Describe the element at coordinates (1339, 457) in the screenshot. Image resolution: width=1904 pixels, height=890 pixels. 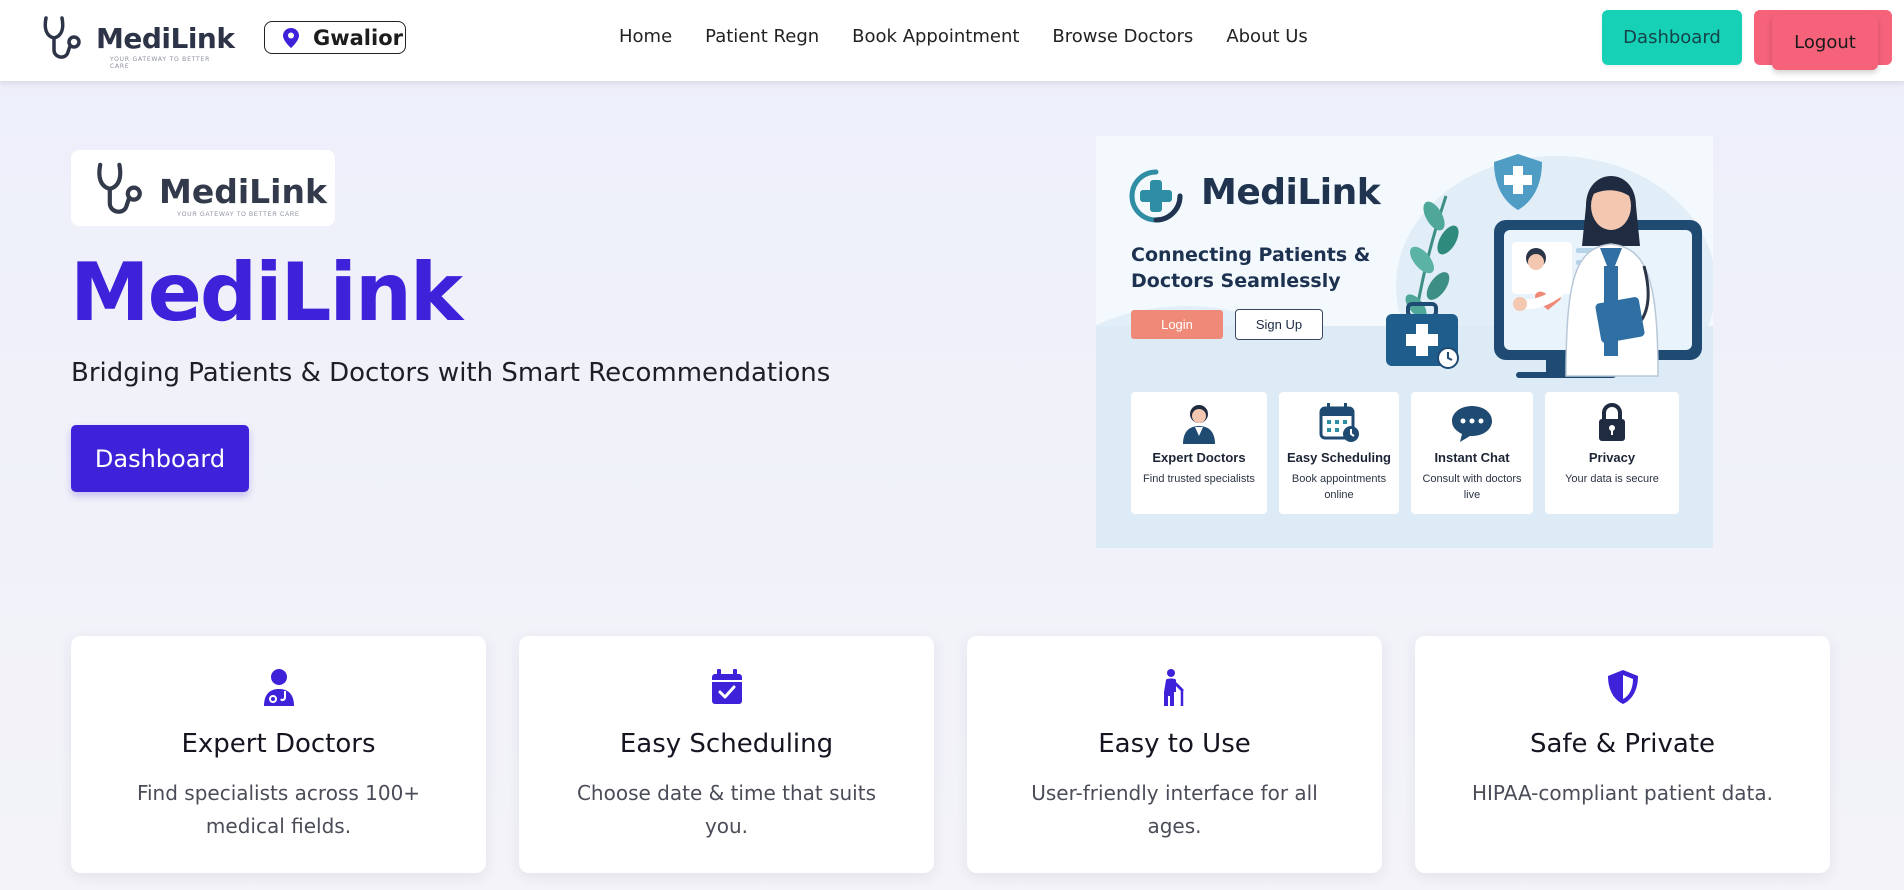
I see `banner-card-title: Easy Scheduling` at that location.